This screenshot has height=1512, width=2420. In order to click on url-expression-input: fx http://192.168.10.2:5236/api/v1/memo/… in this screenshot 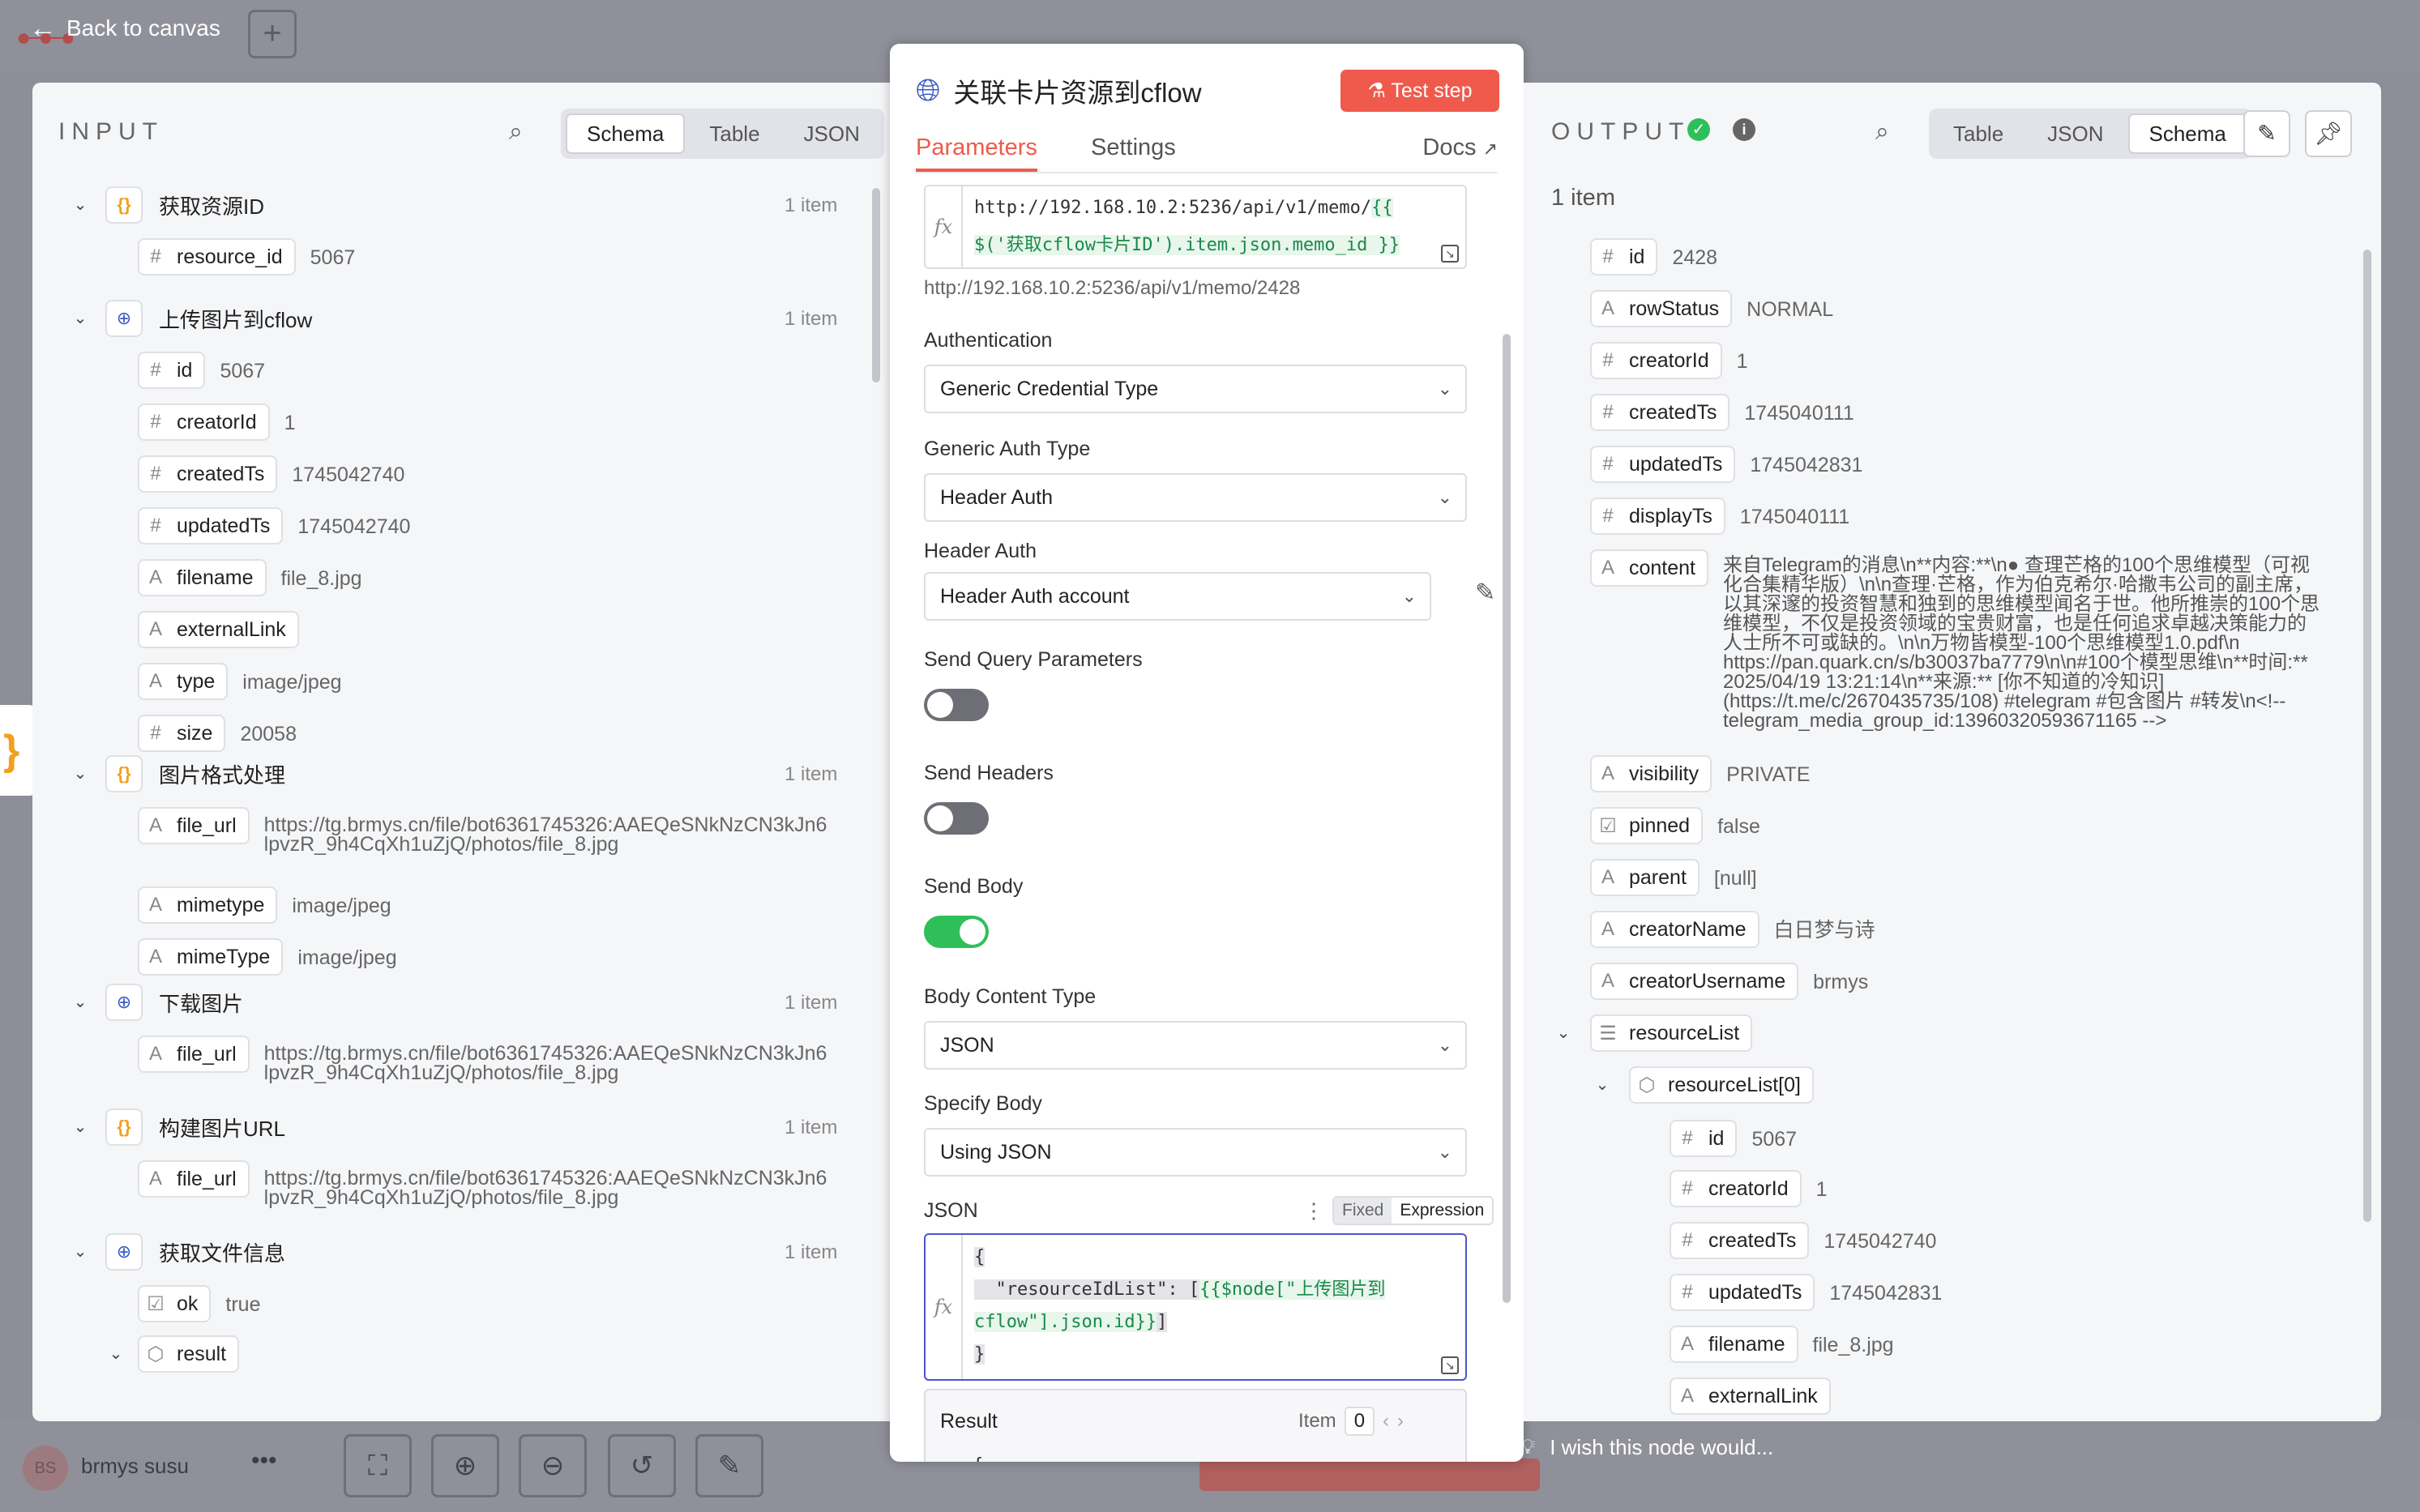, I will do `click(1195, 227)`.